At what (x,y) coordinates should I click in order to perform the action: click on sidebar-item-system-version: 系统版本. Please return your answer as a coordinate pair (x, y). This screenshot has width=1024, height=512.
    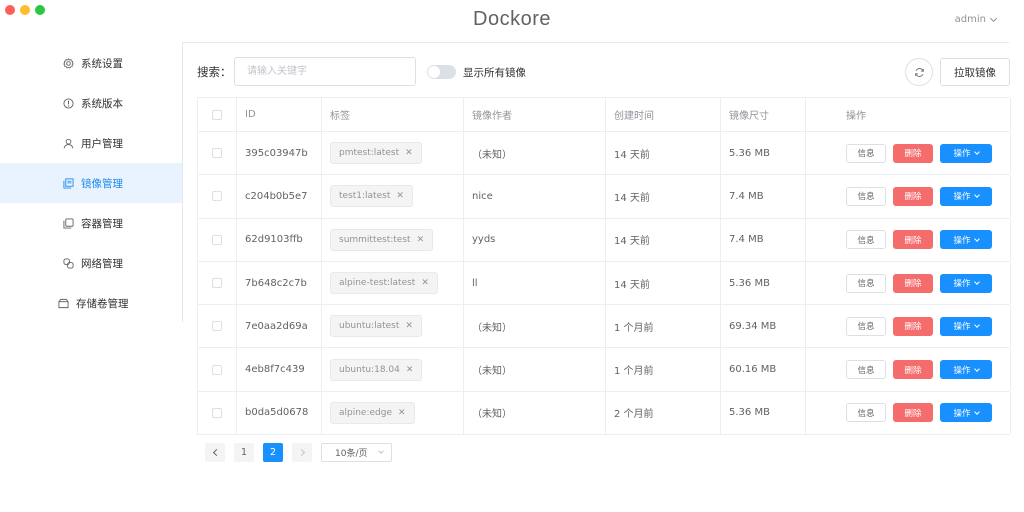
    Looking at the image, I should click on (91, 103).